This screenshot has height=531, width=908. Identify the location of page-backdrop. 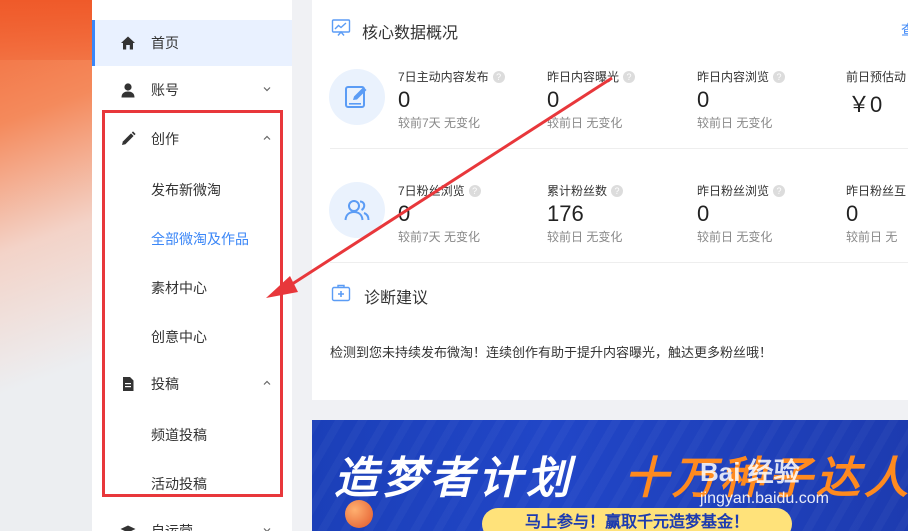
(46, 265).